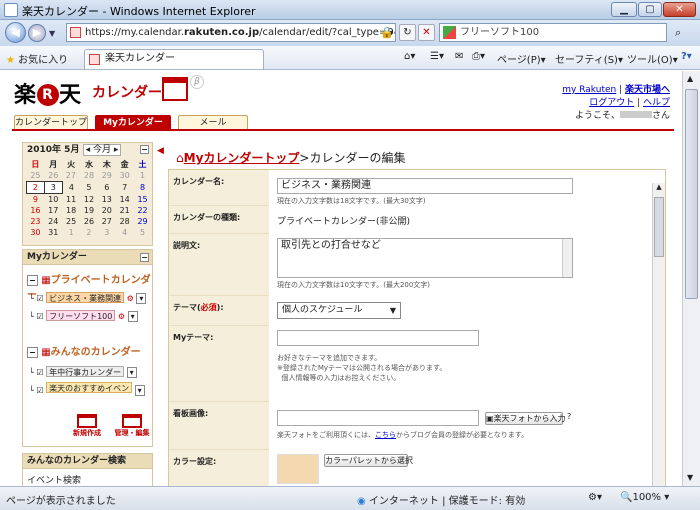  I want to click on browser-tab: 楽天カレンダー, so click(174, 59).